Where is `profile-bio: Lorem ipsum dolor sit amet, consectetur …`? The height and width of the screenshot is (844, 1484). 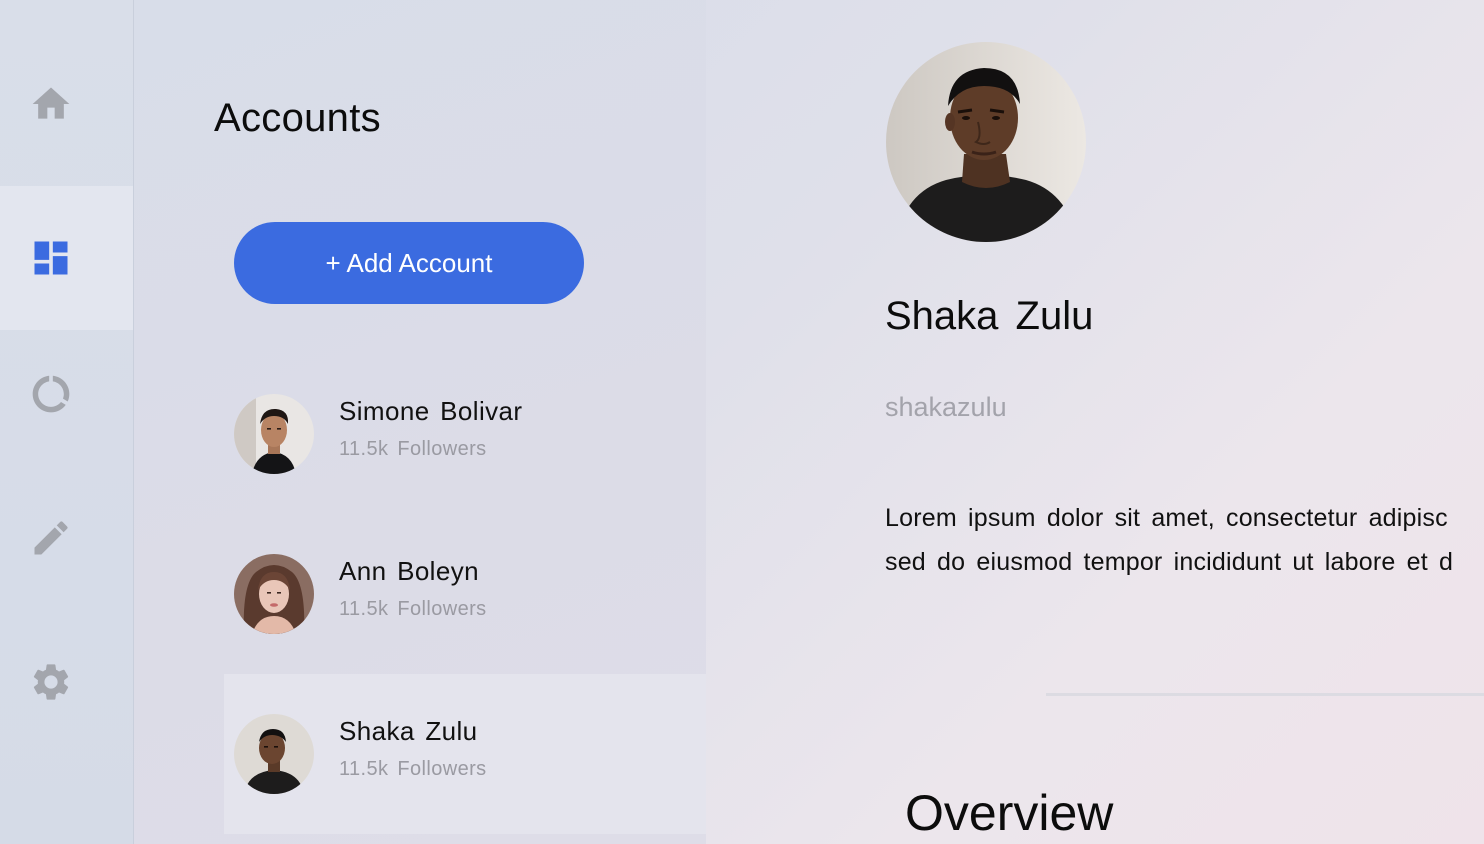
profile-bio: Lorem ipsum dolor sit amet, consectetur … is located at coordinates (1184, 540).